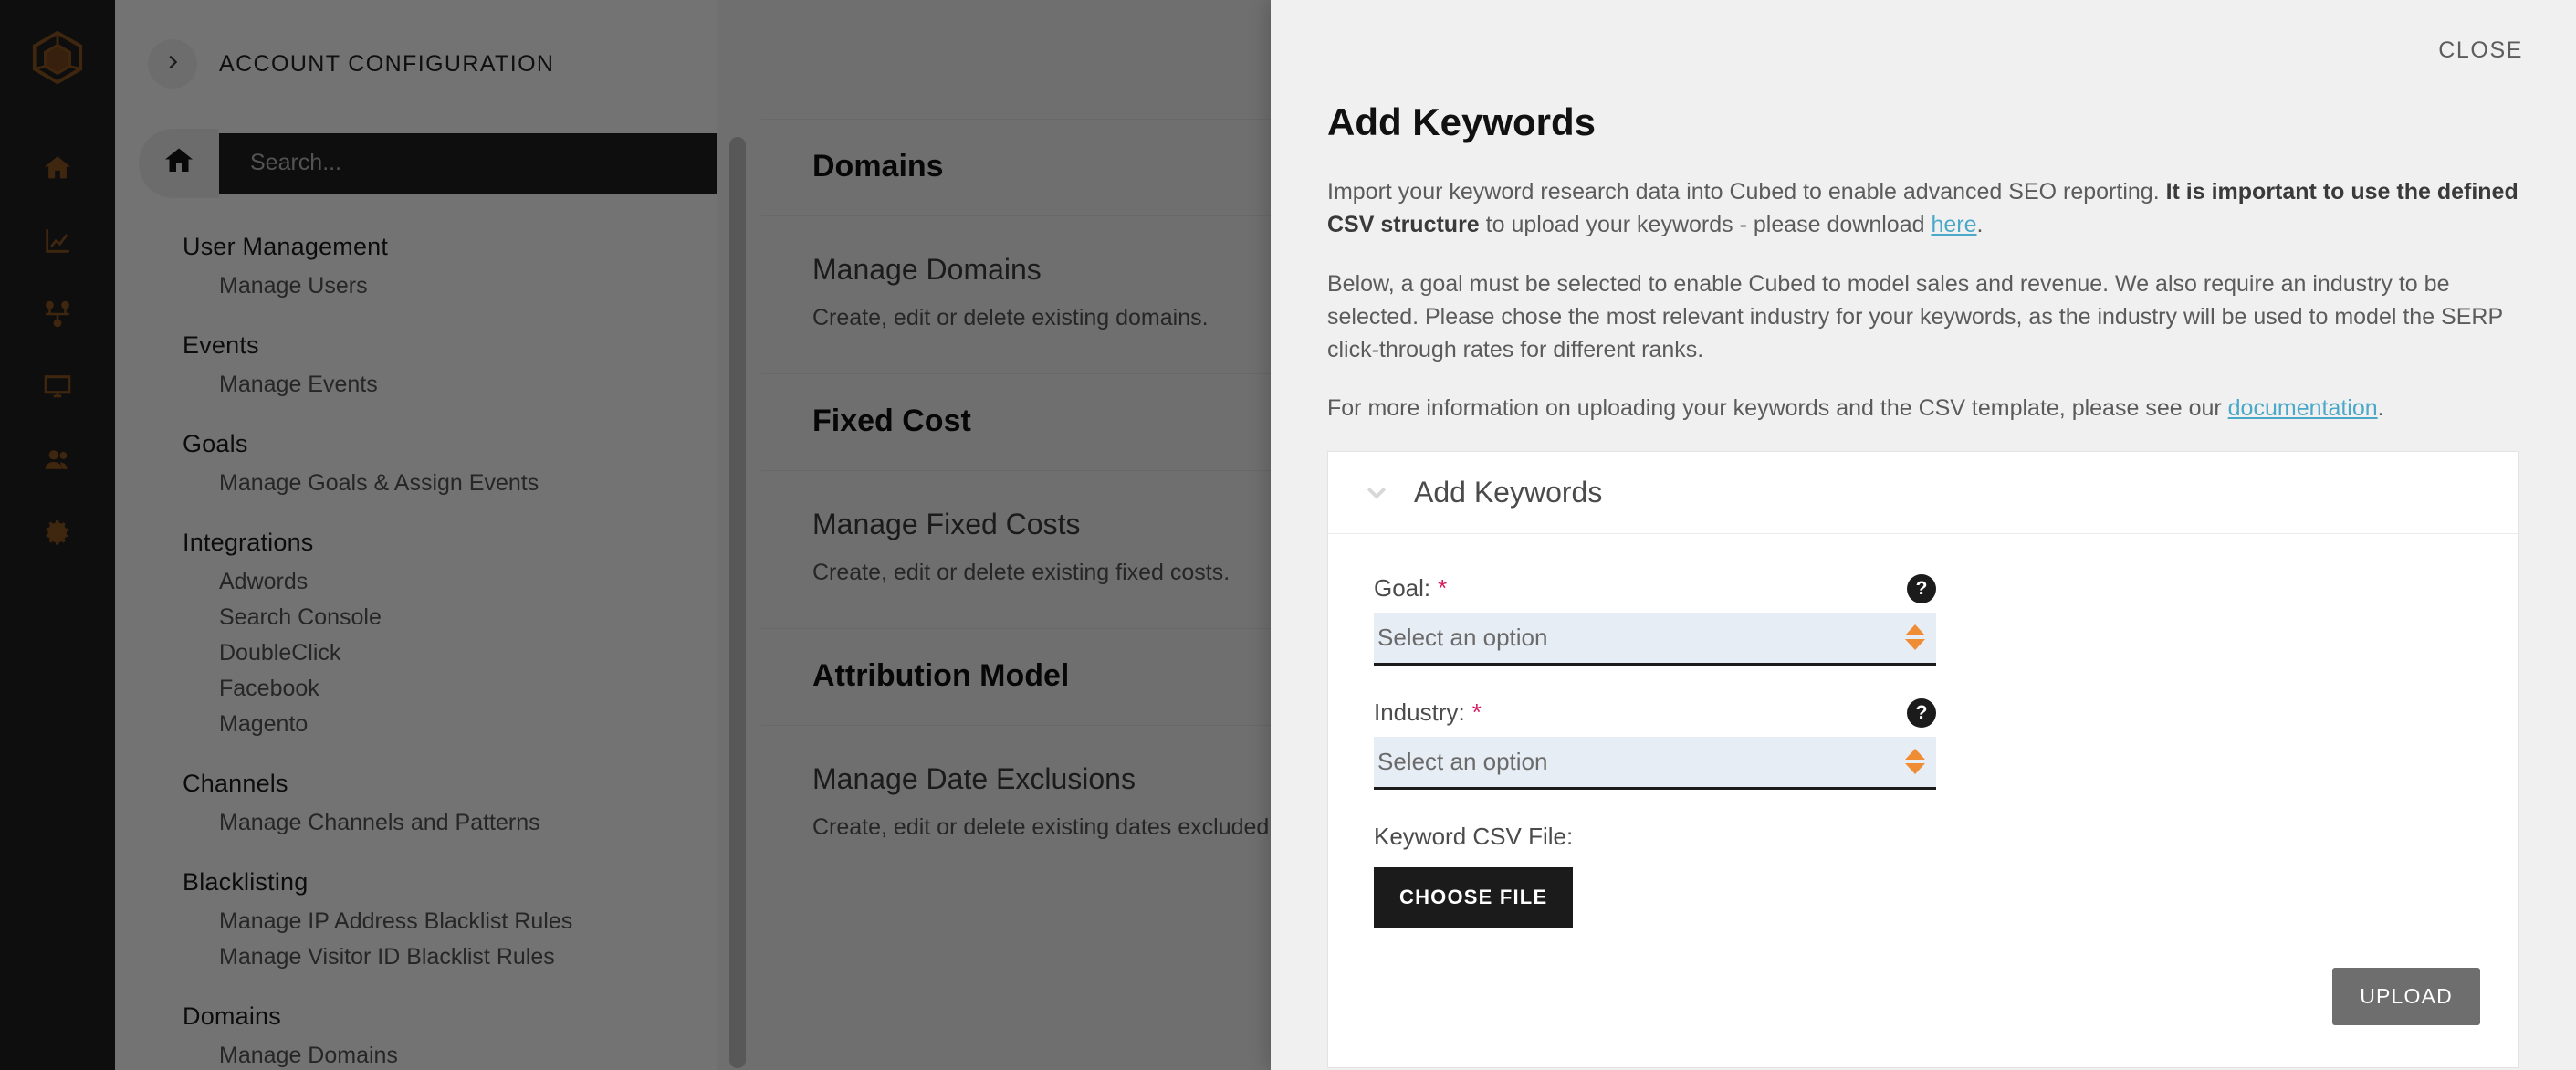 This screenshot has height=1070, width=2576. What do you see at coordinates (1655, 713) in the screenshot?
I see `industry-label-row: Industry: * ?` at bounding box center [1655, 713].